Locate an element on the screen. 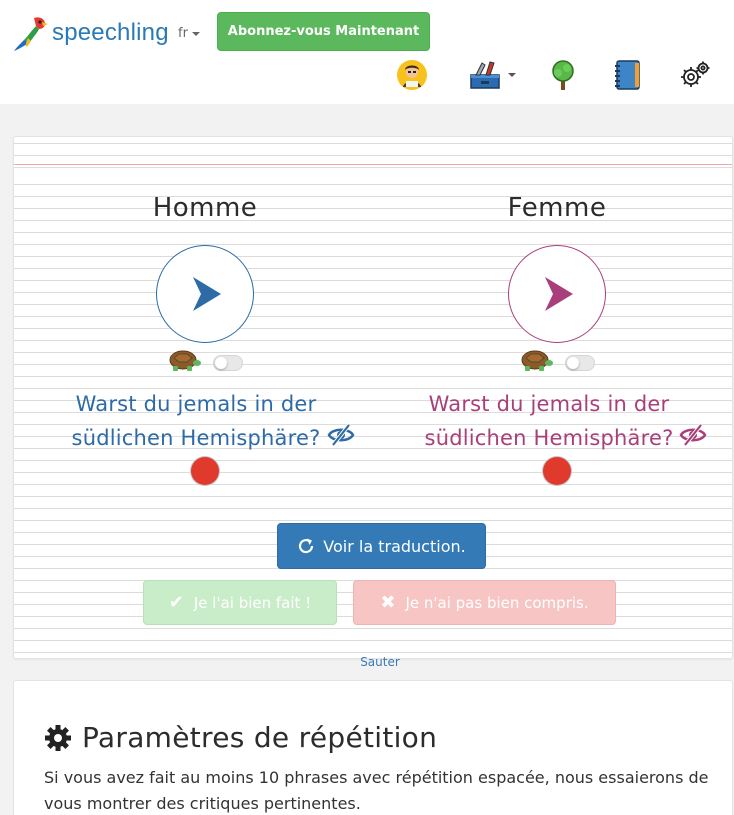 This screenshot has width=734, height=815. close-icon: ✖ is located at coordinates (388, 602).